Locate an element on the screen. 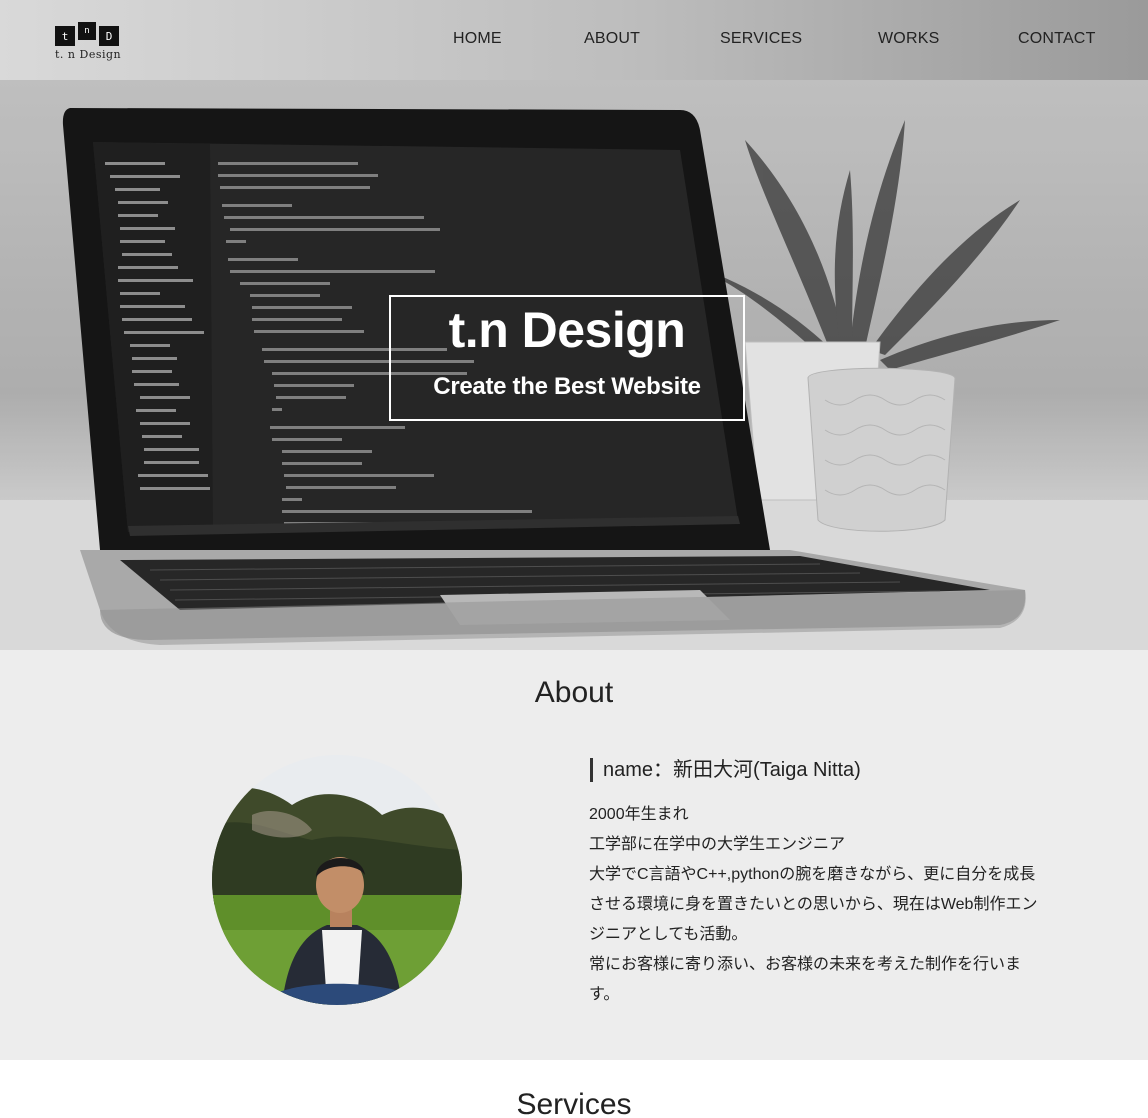 This screenshot has width=1148, height=1118. profile-photo-image is located at coordinates (337, 880).